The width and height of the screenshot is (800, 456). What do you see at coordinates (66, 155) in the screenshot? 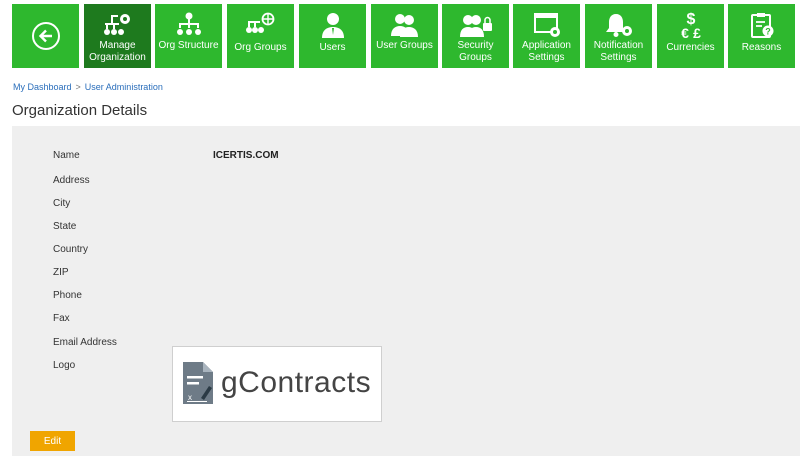
I see `label-name: Name` at bounding box center [66, 155].